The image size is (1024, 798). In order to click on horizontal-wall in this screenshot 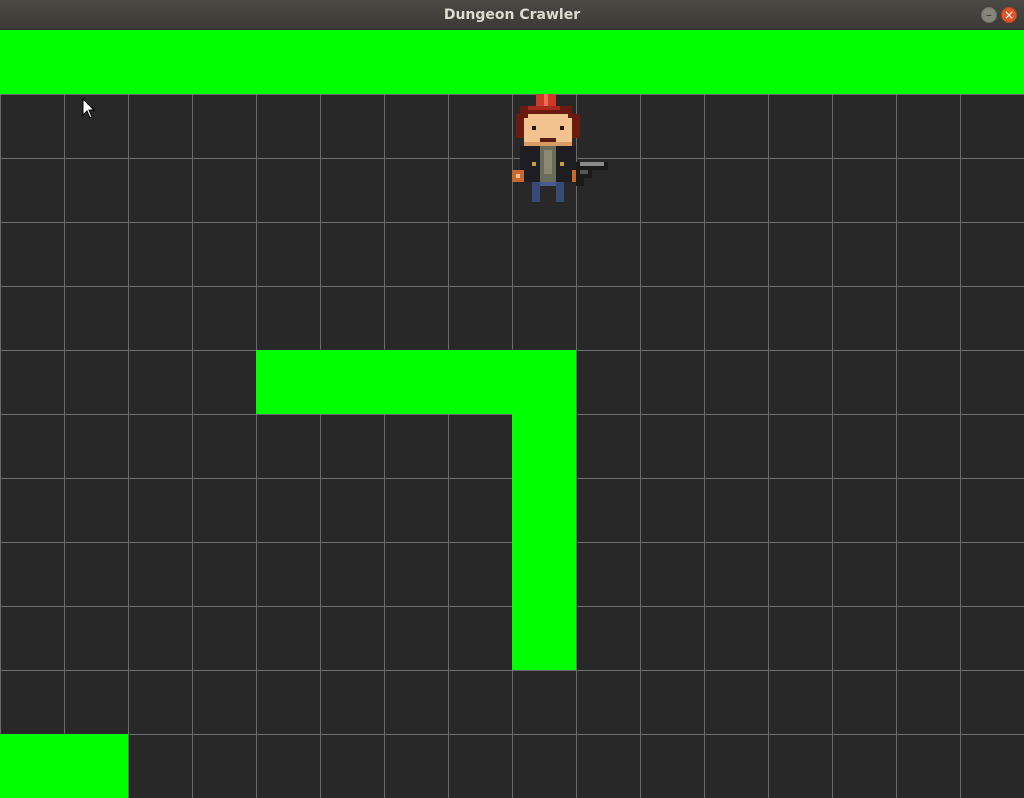, I will do `click(416, 382)`.